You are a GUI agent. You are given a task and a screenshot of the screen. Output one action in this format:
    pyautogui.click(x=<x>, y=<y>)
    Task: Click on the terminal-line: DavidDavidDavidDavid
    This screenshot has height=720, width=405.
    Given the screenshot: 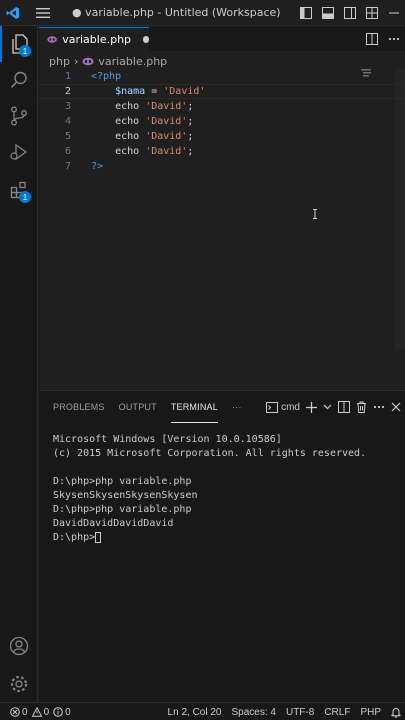 What is the action you would take?
    pyautogui.click(x=113, y=523)
    